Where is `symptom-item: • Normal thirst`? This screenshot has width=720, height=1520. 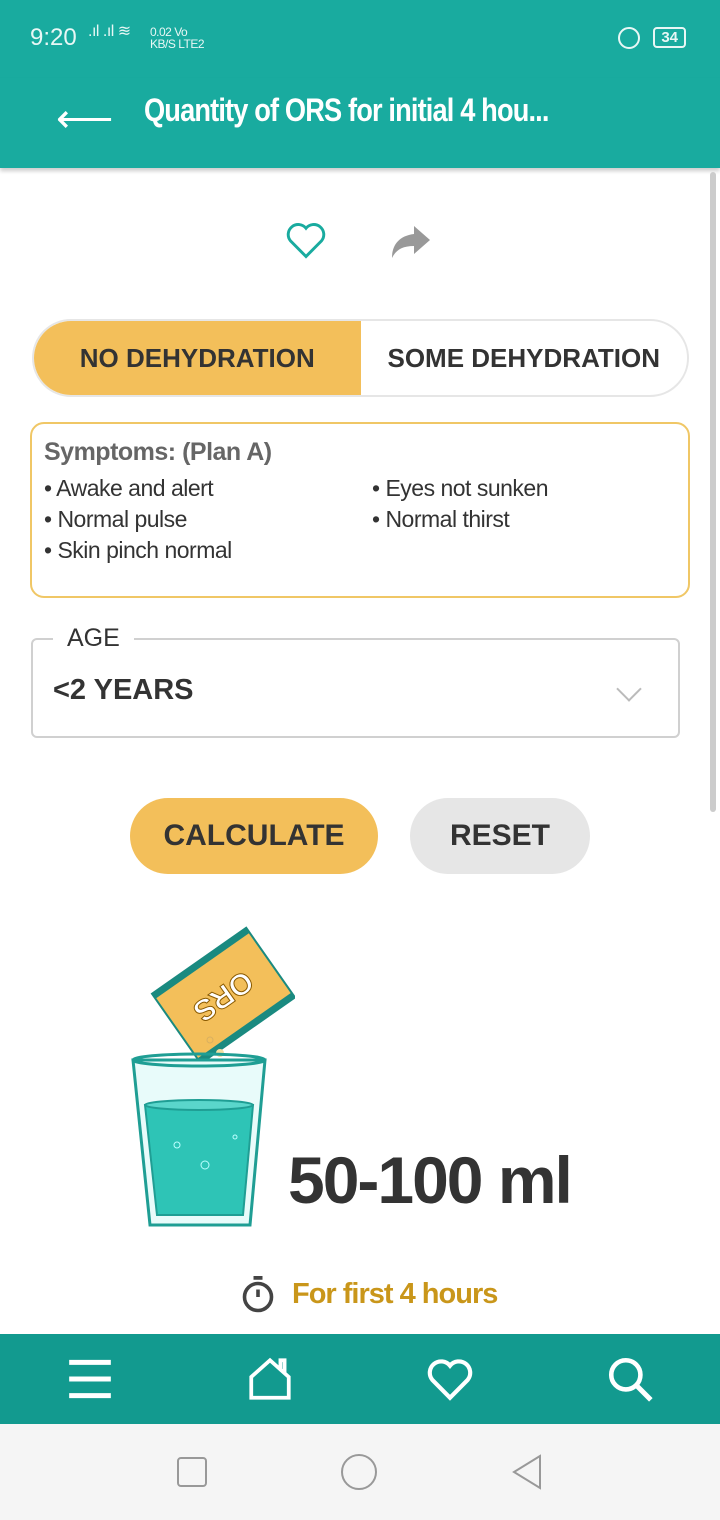 symptom-item: • Normal thirst is located at coordinates (441, 519).